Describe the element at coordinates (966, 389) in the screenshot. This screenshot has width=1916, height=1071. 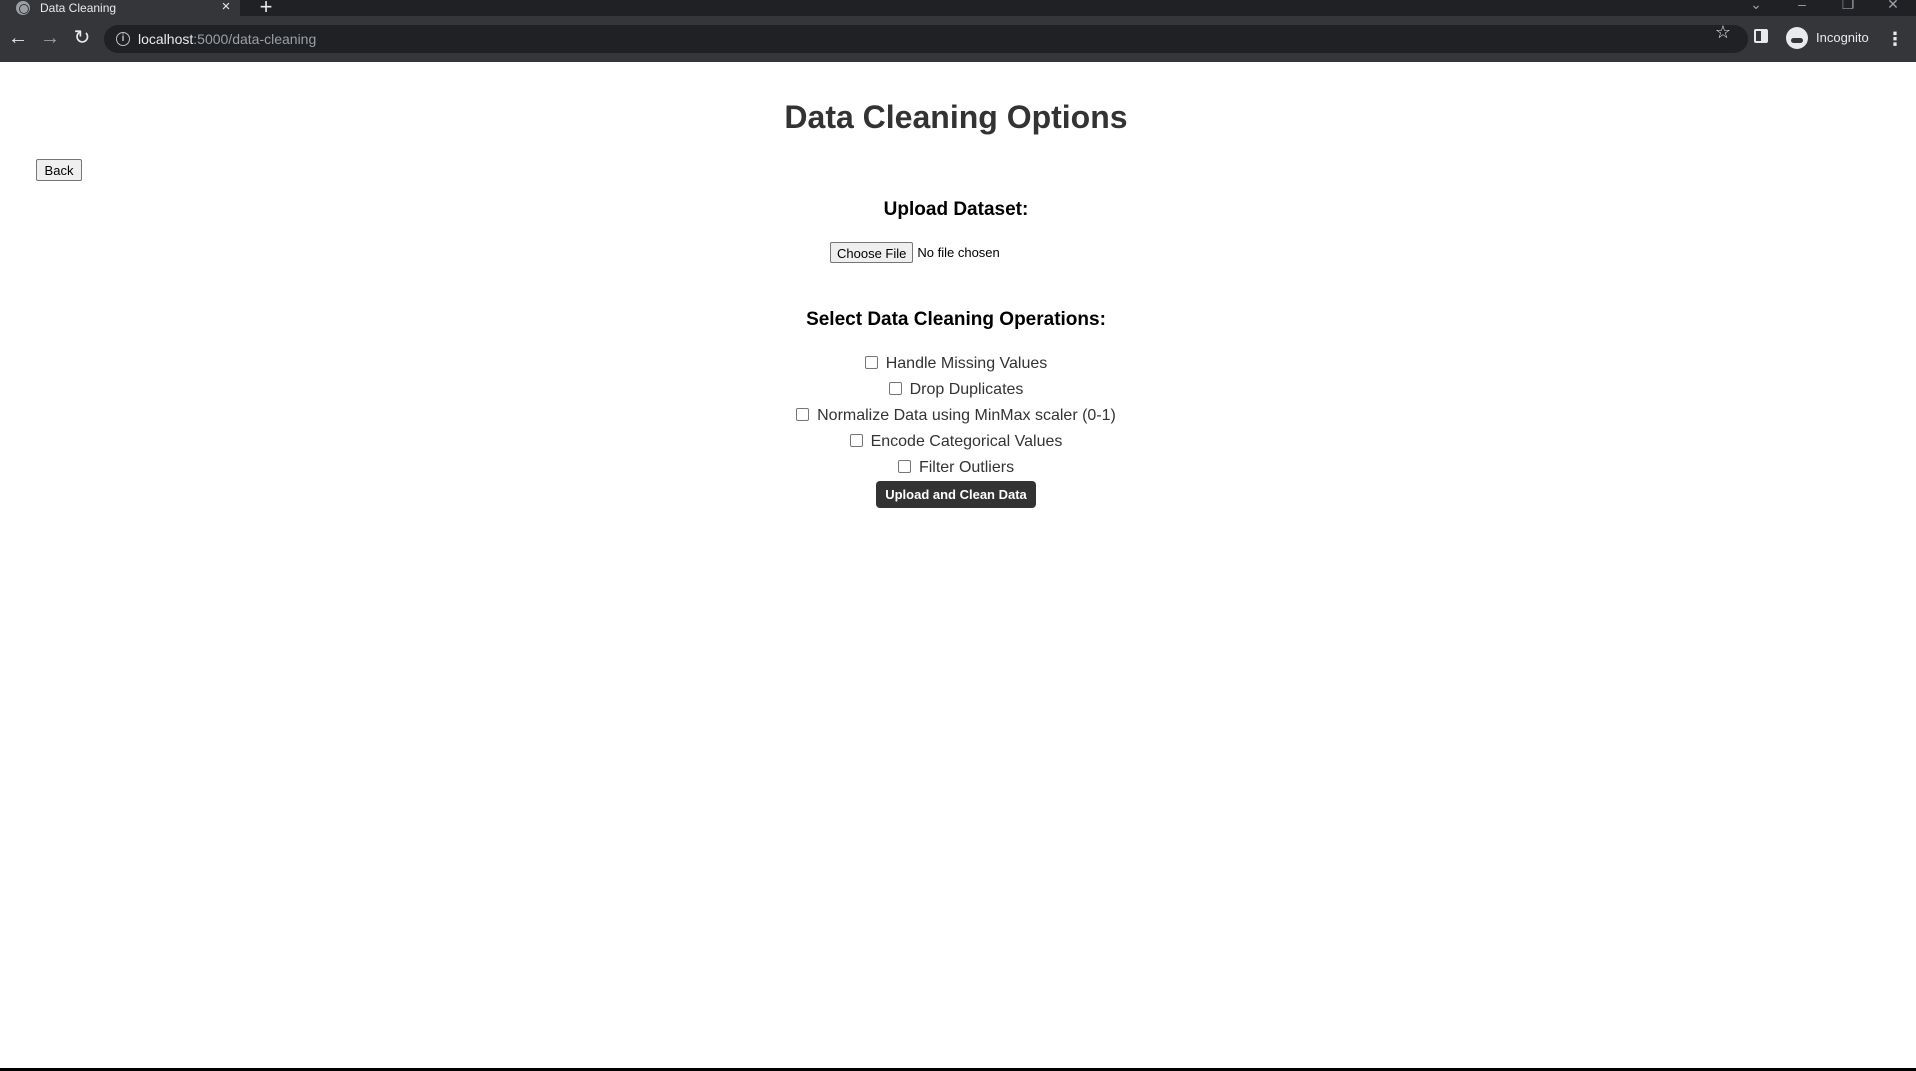
I see `option-label: Drop Duplicates` at that location.